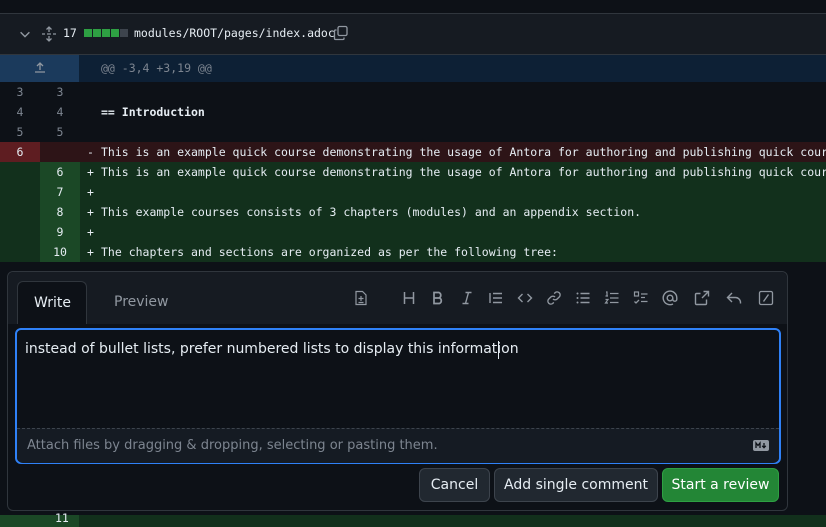  I want to click on old-line-number: 3, so click(20, 92).